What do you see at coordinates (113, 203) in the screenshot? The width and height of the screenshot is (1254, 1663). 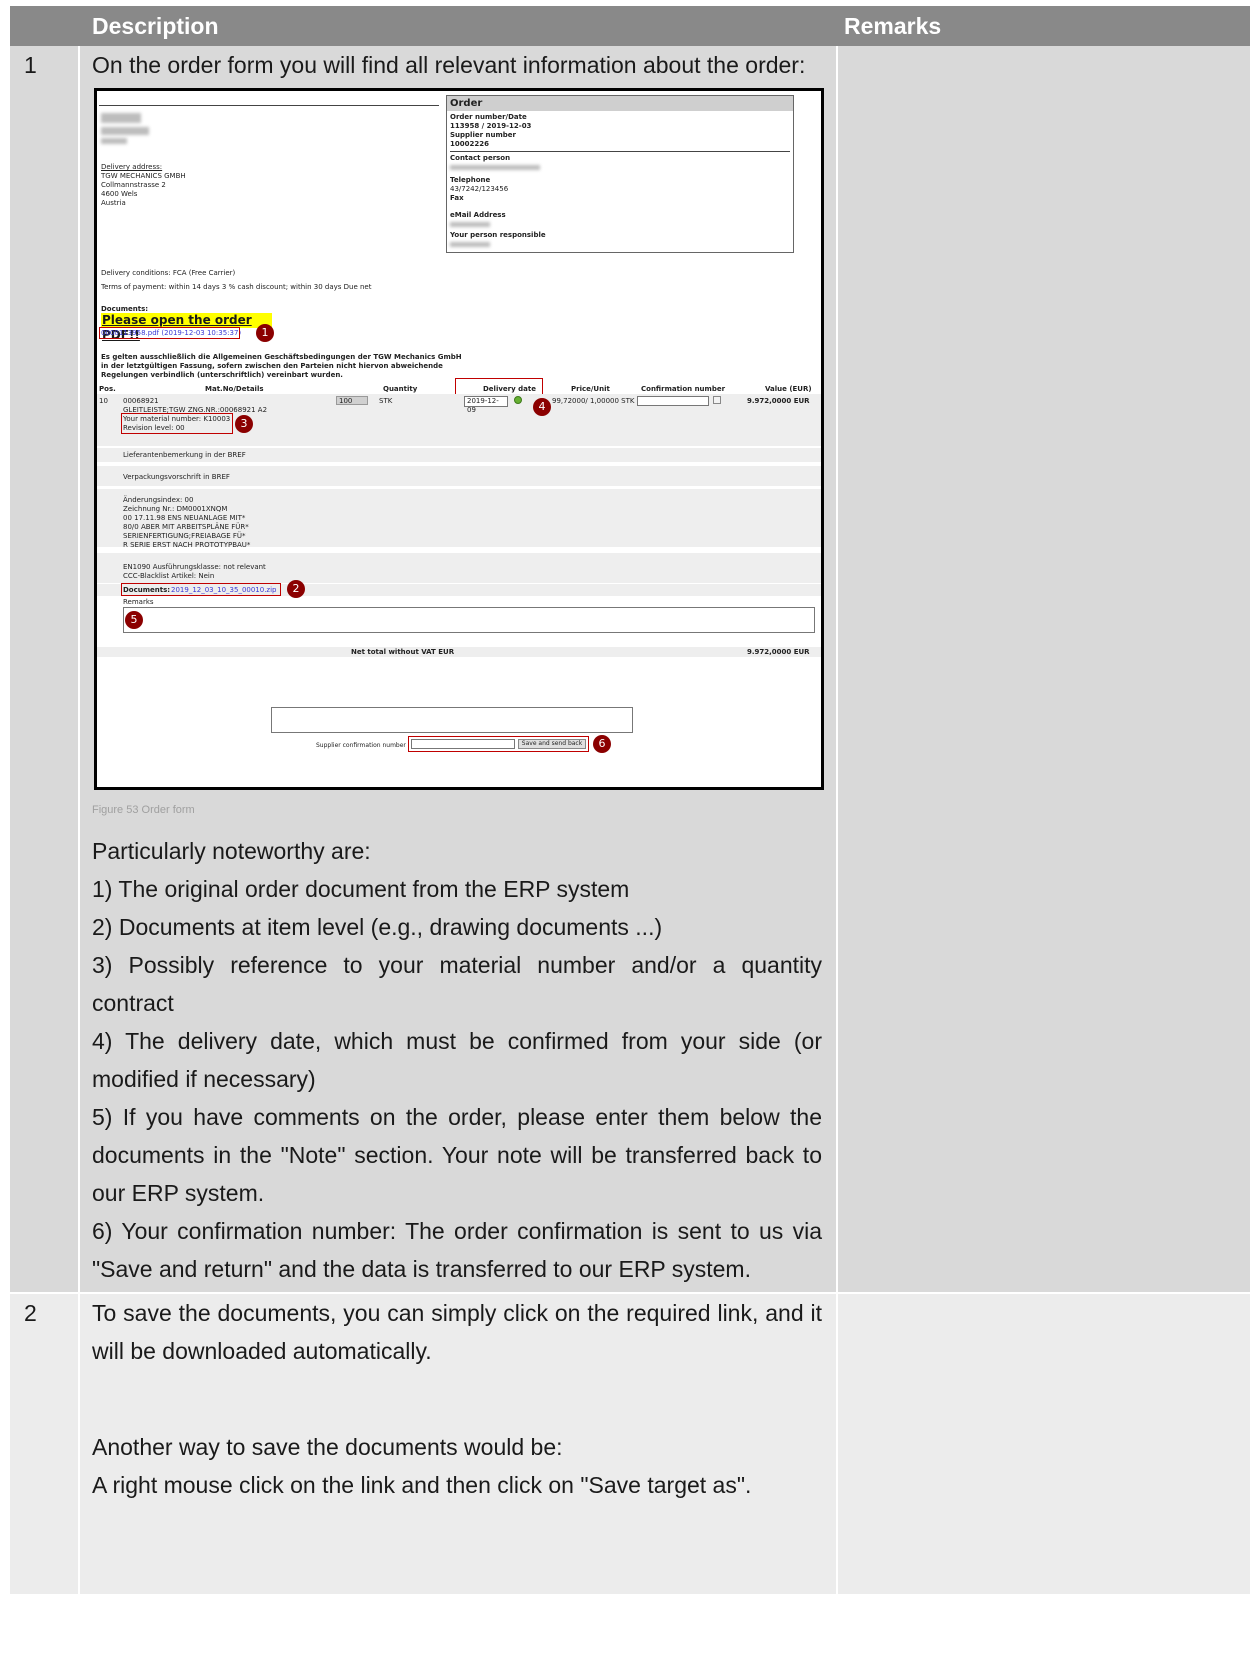 I see `address-line: Austria` at bounding box center [113, 203].